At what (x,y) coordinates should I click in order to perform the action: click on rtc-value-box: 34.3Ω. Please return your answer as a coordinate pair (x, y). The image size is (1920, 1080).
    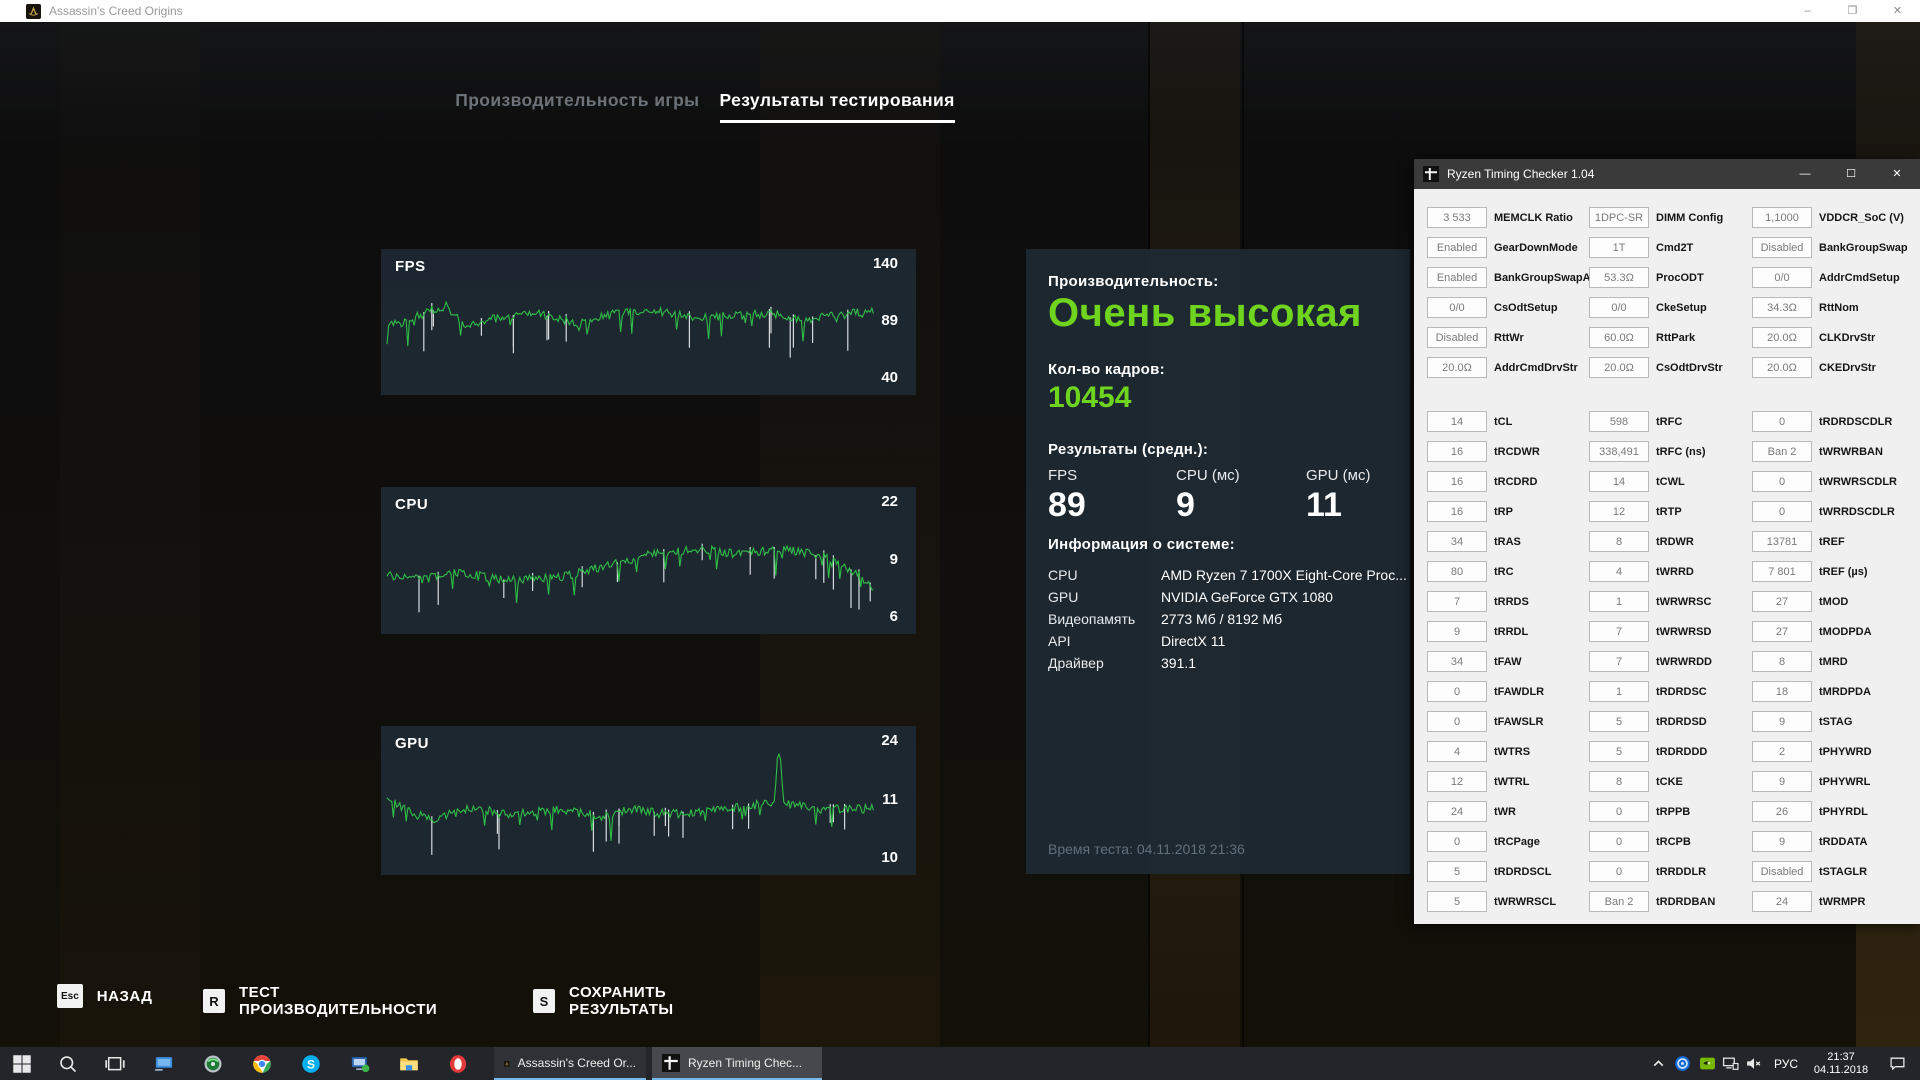
    Looking at the image, I should click on (1782, 307).